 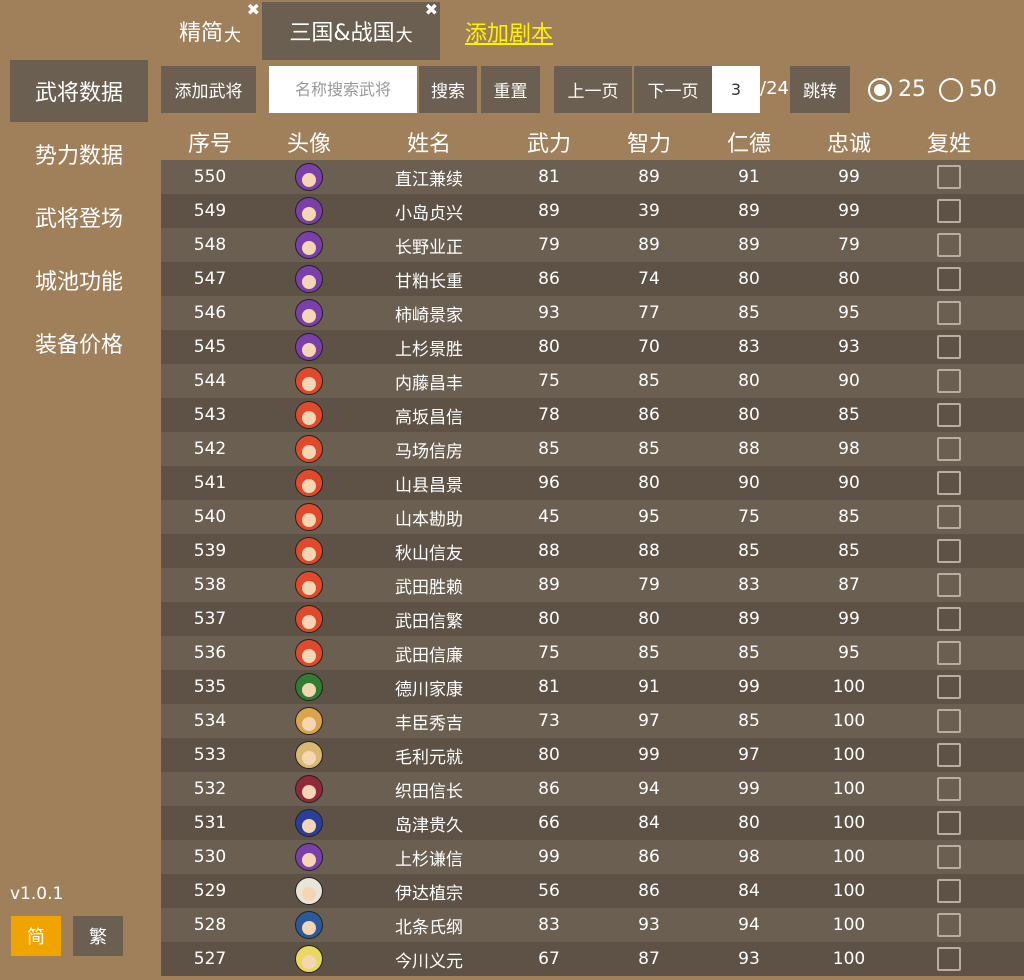 What do you see at coordinates (37, 894) in the screenshot?
I see `version-label: v1.0.1` at bounding box center [37, 894].